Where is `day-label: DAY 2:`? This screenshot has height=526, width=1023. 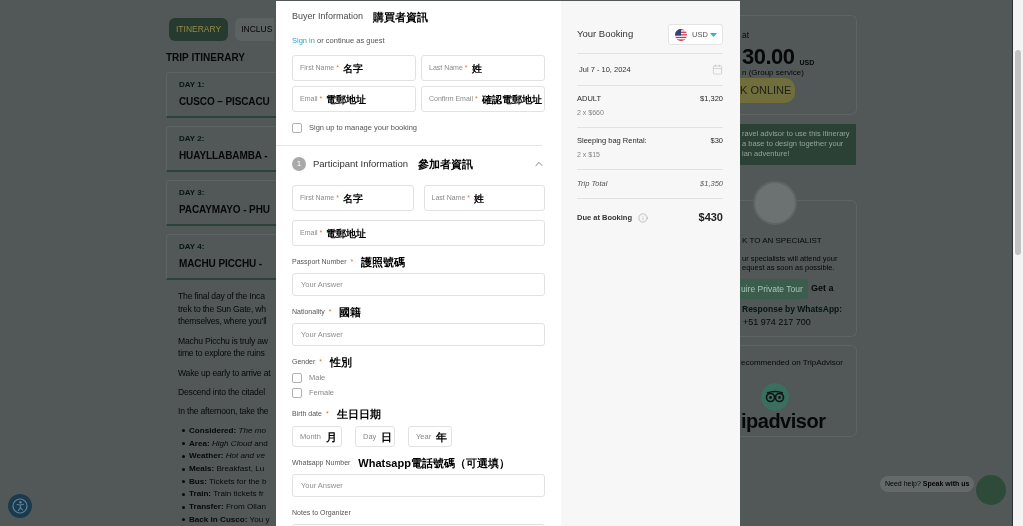 day-label: DAY 2: is located at coordinates (192, 139).